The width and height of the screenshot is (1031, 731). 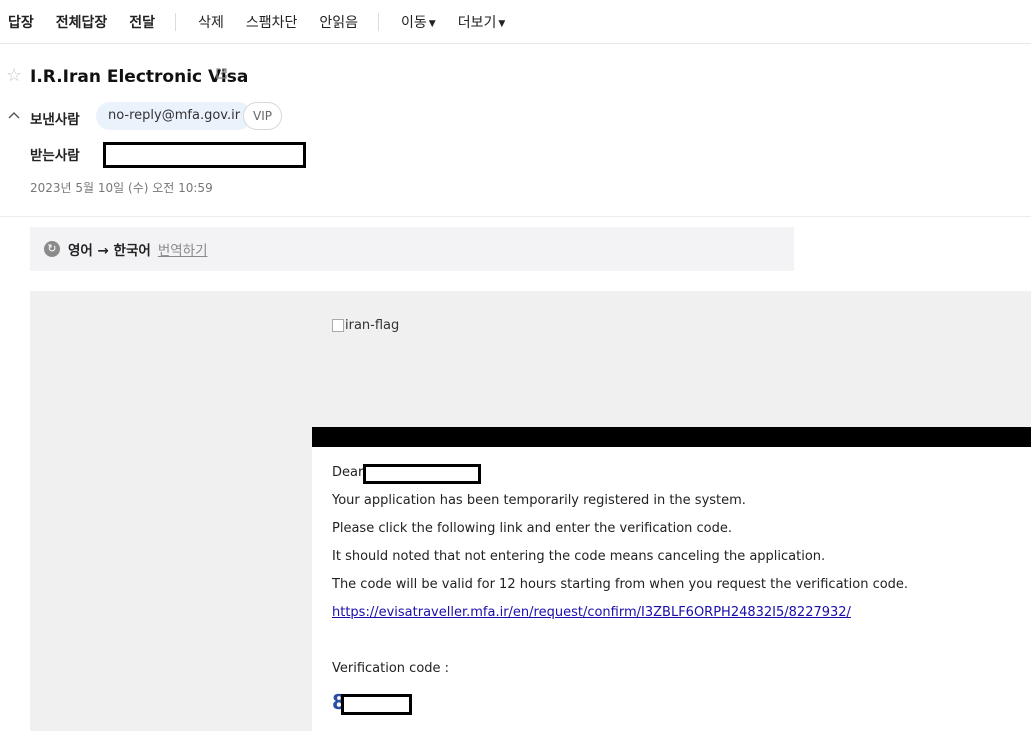 I want to click on email-header-bar, so click(x=671, y=437).